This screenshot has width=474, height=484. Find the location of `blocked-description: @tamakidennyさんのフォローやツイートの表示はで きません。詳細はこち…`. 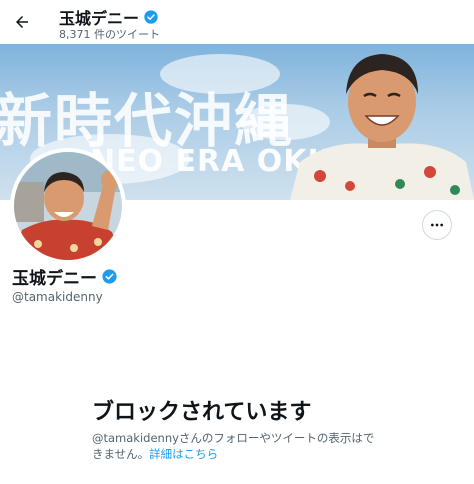

blocked-description: @tamakidennyさんのフォローやツイートの表示はで きません。詳細はこち… is located at coordinates (242, 446).